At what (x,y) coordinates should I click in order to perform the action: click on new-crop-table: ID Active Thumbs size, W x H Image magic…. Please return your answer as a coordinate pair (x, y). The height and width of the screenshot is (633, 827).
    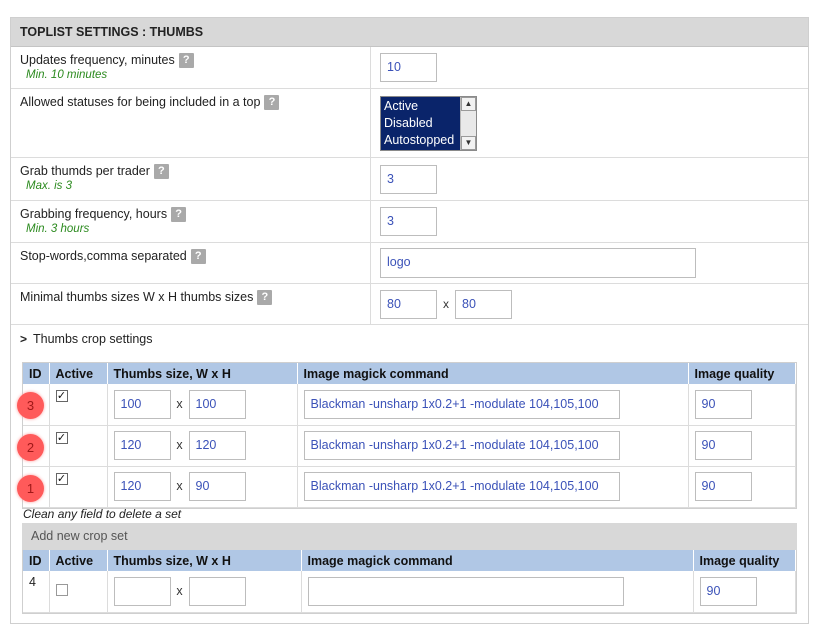
    Looking at the image, I should click on (409, 582).